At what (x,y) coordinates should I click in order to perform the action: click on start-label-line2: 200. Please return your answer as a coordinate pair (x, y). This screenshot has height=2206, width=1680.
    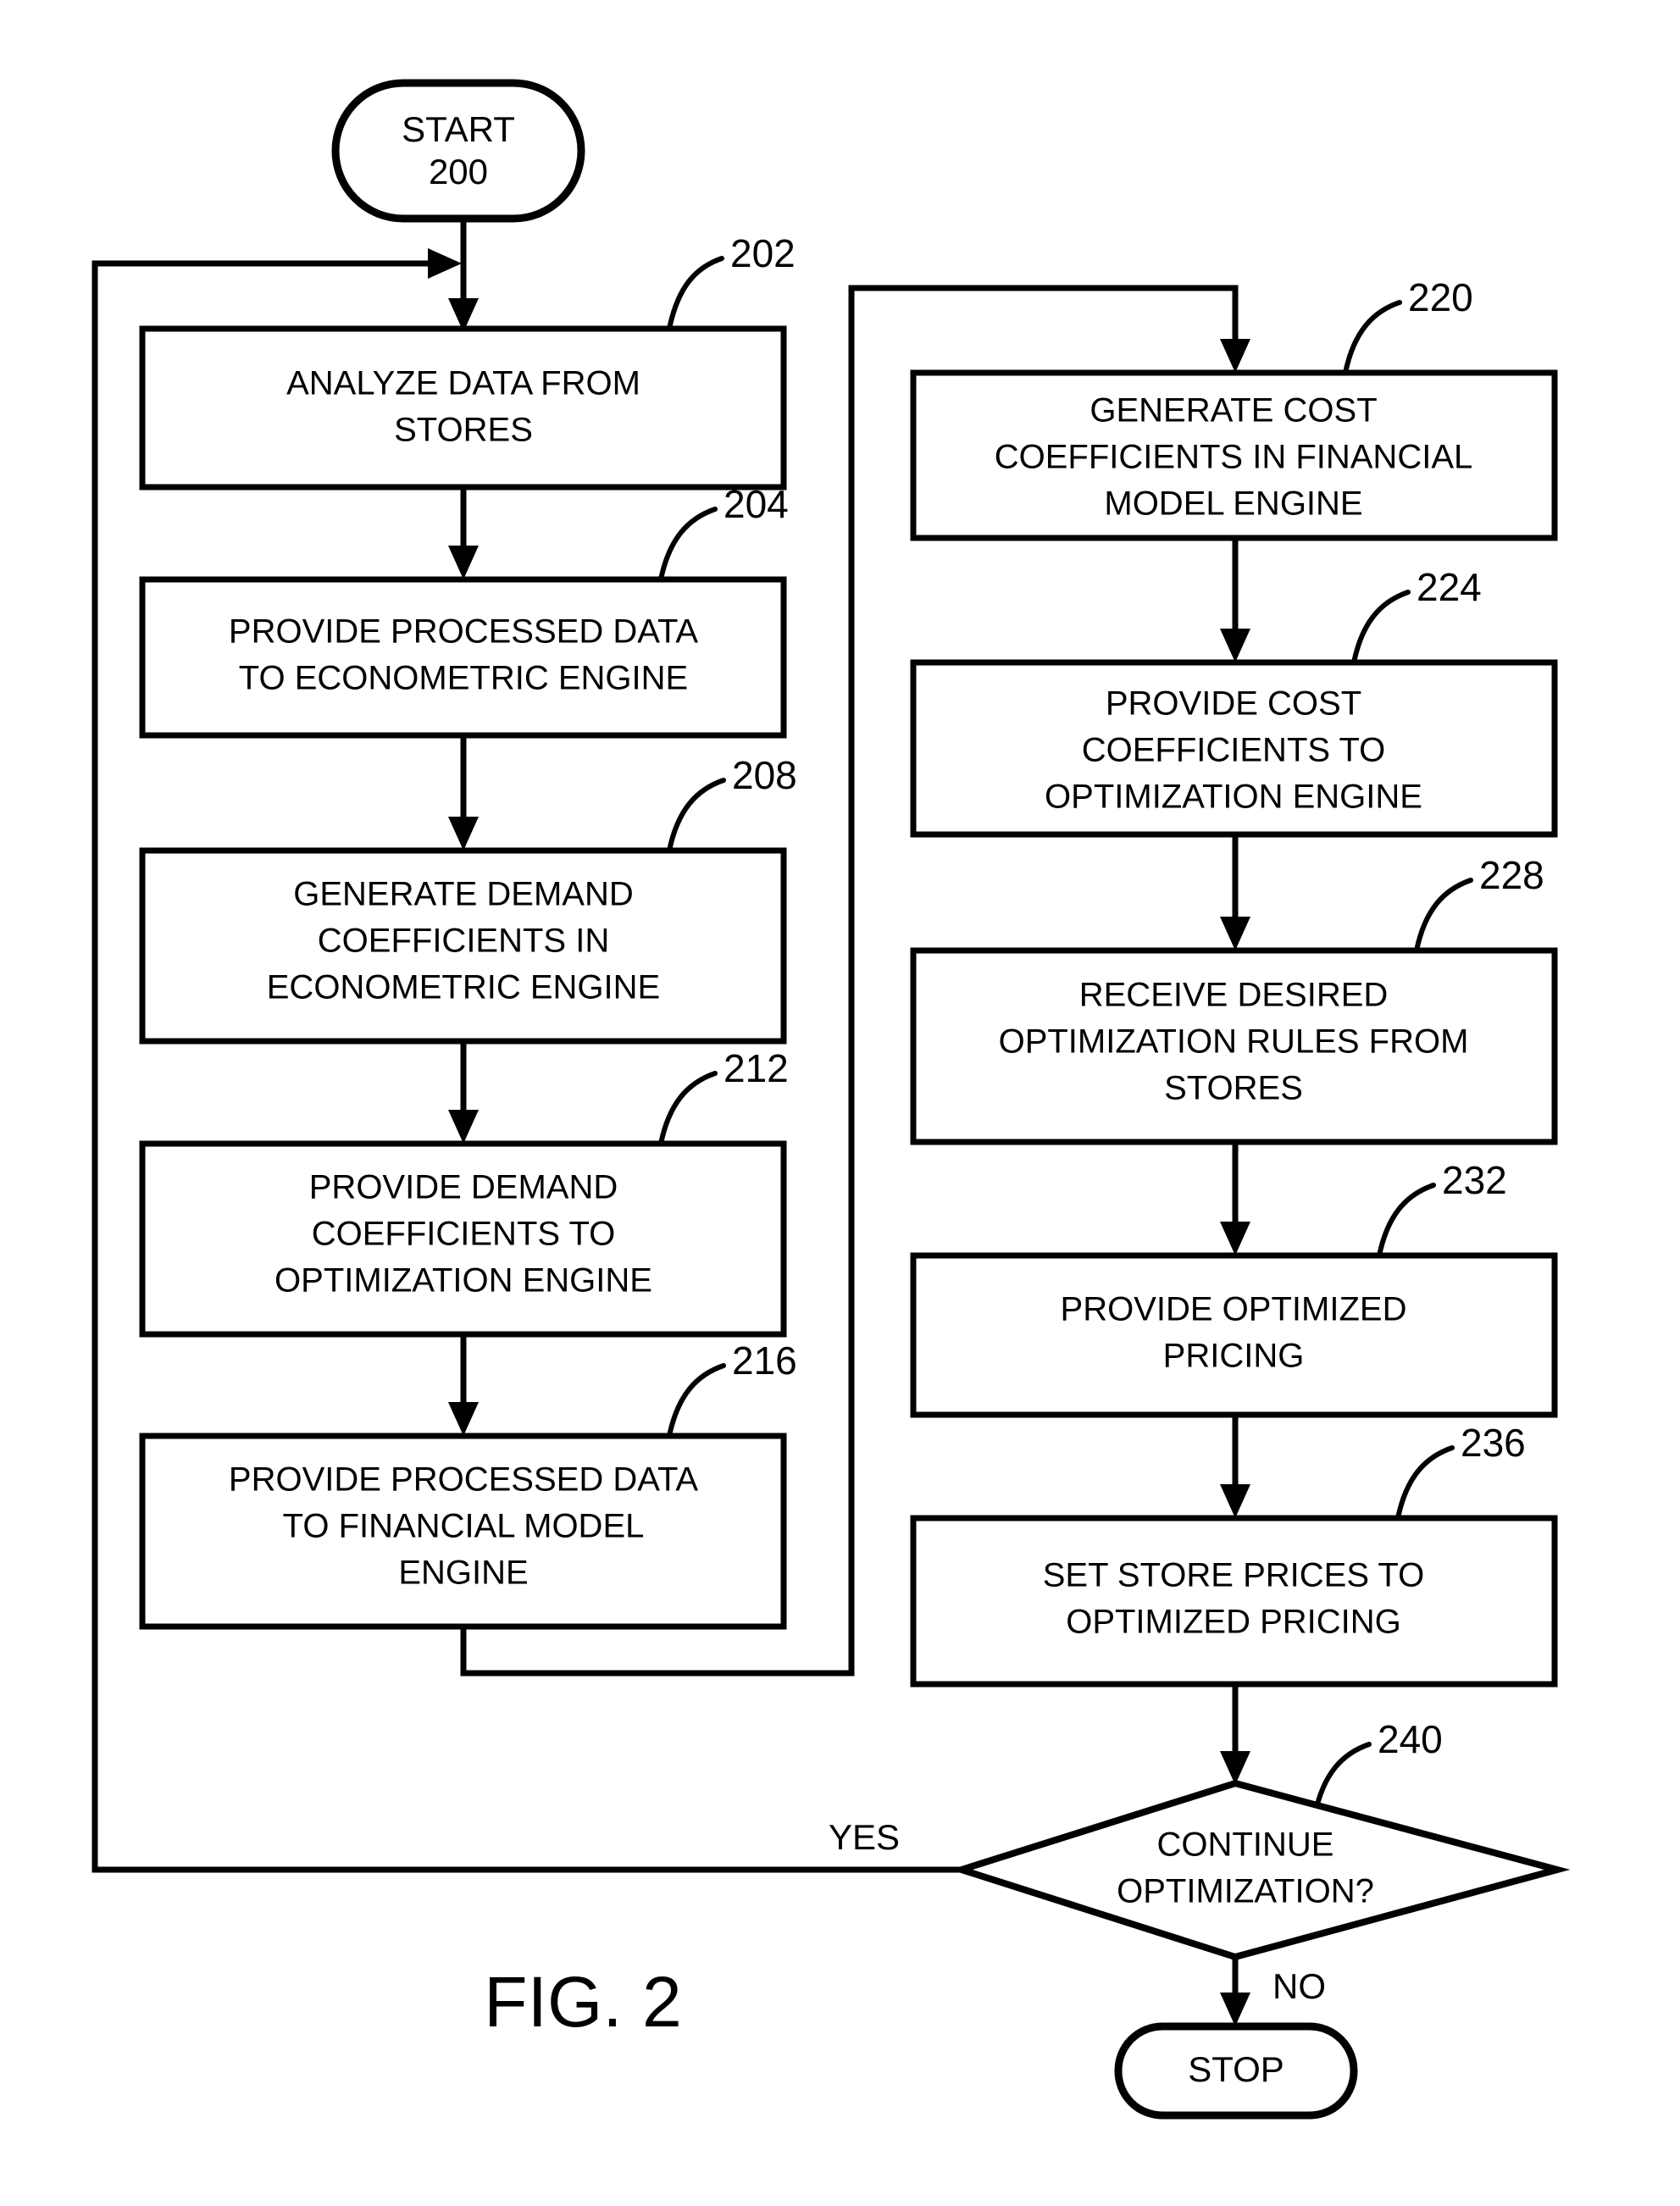
    Looking at the image, I should click on (458, 171).